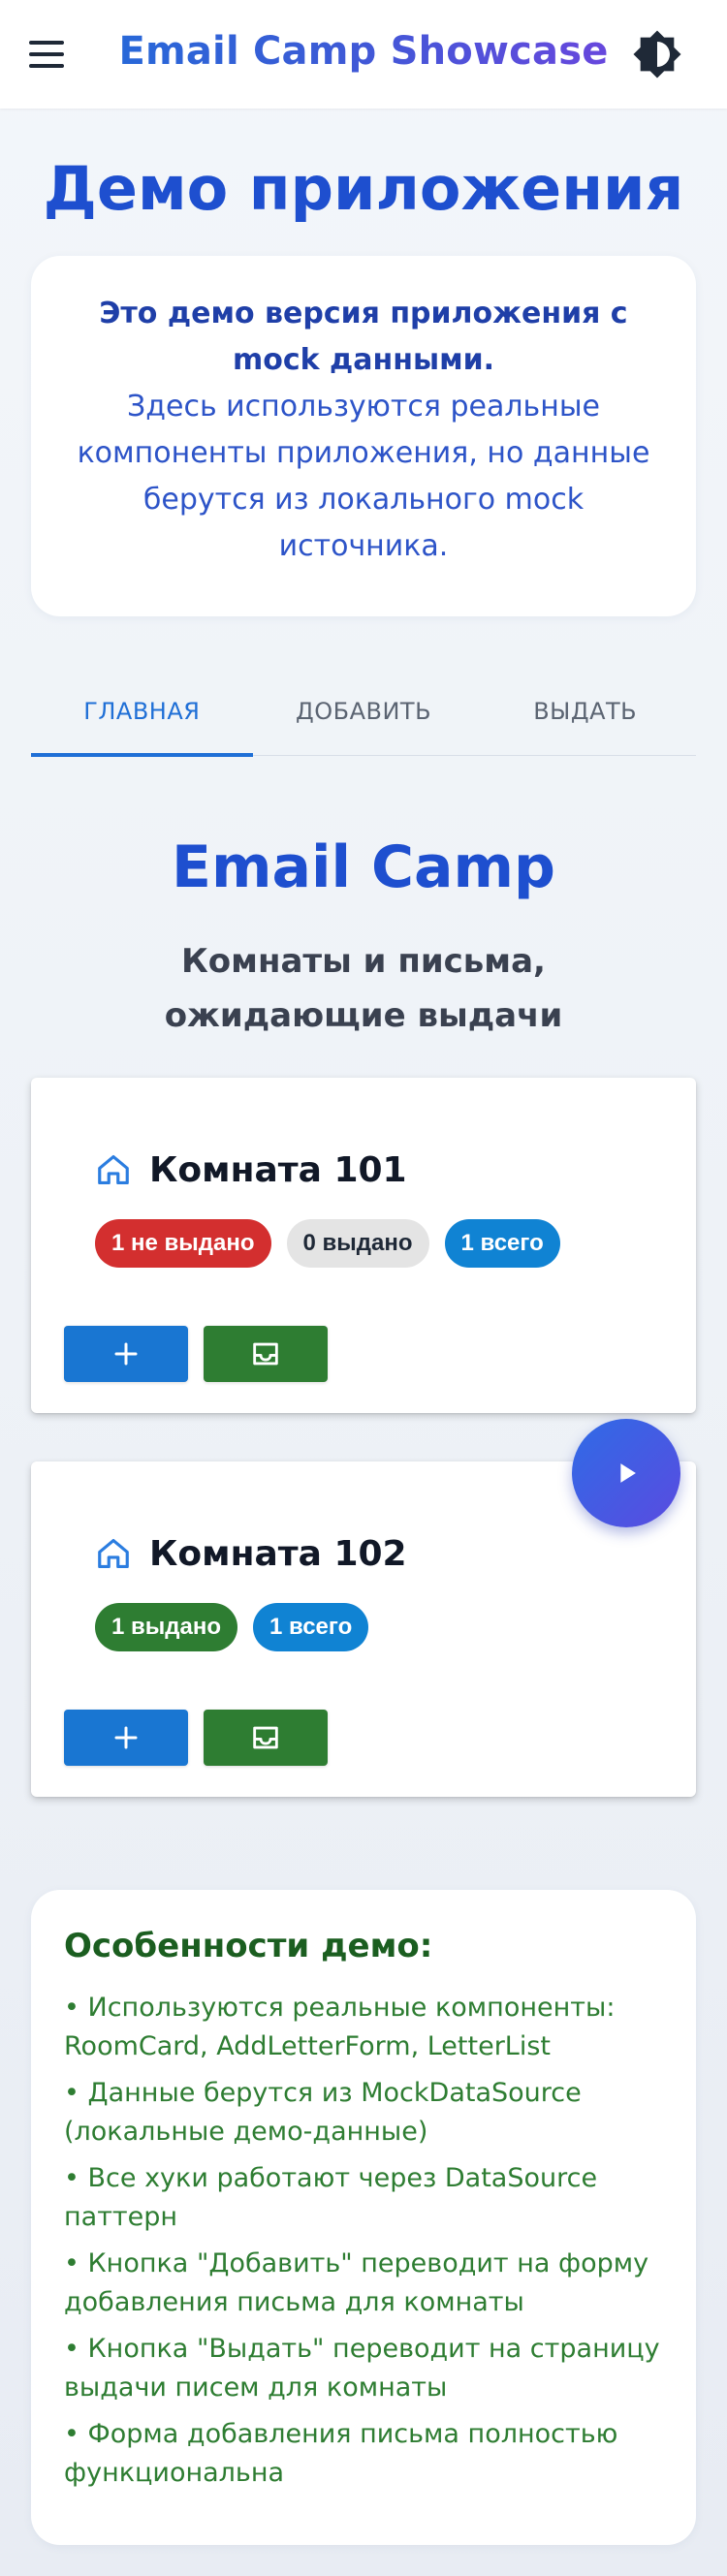 Image resolution: width=727 pixels, height=2576 pixels. I want to click on room-status-chips: 1 не выдано 0 выдано 1 всего, so click(327, 1243).